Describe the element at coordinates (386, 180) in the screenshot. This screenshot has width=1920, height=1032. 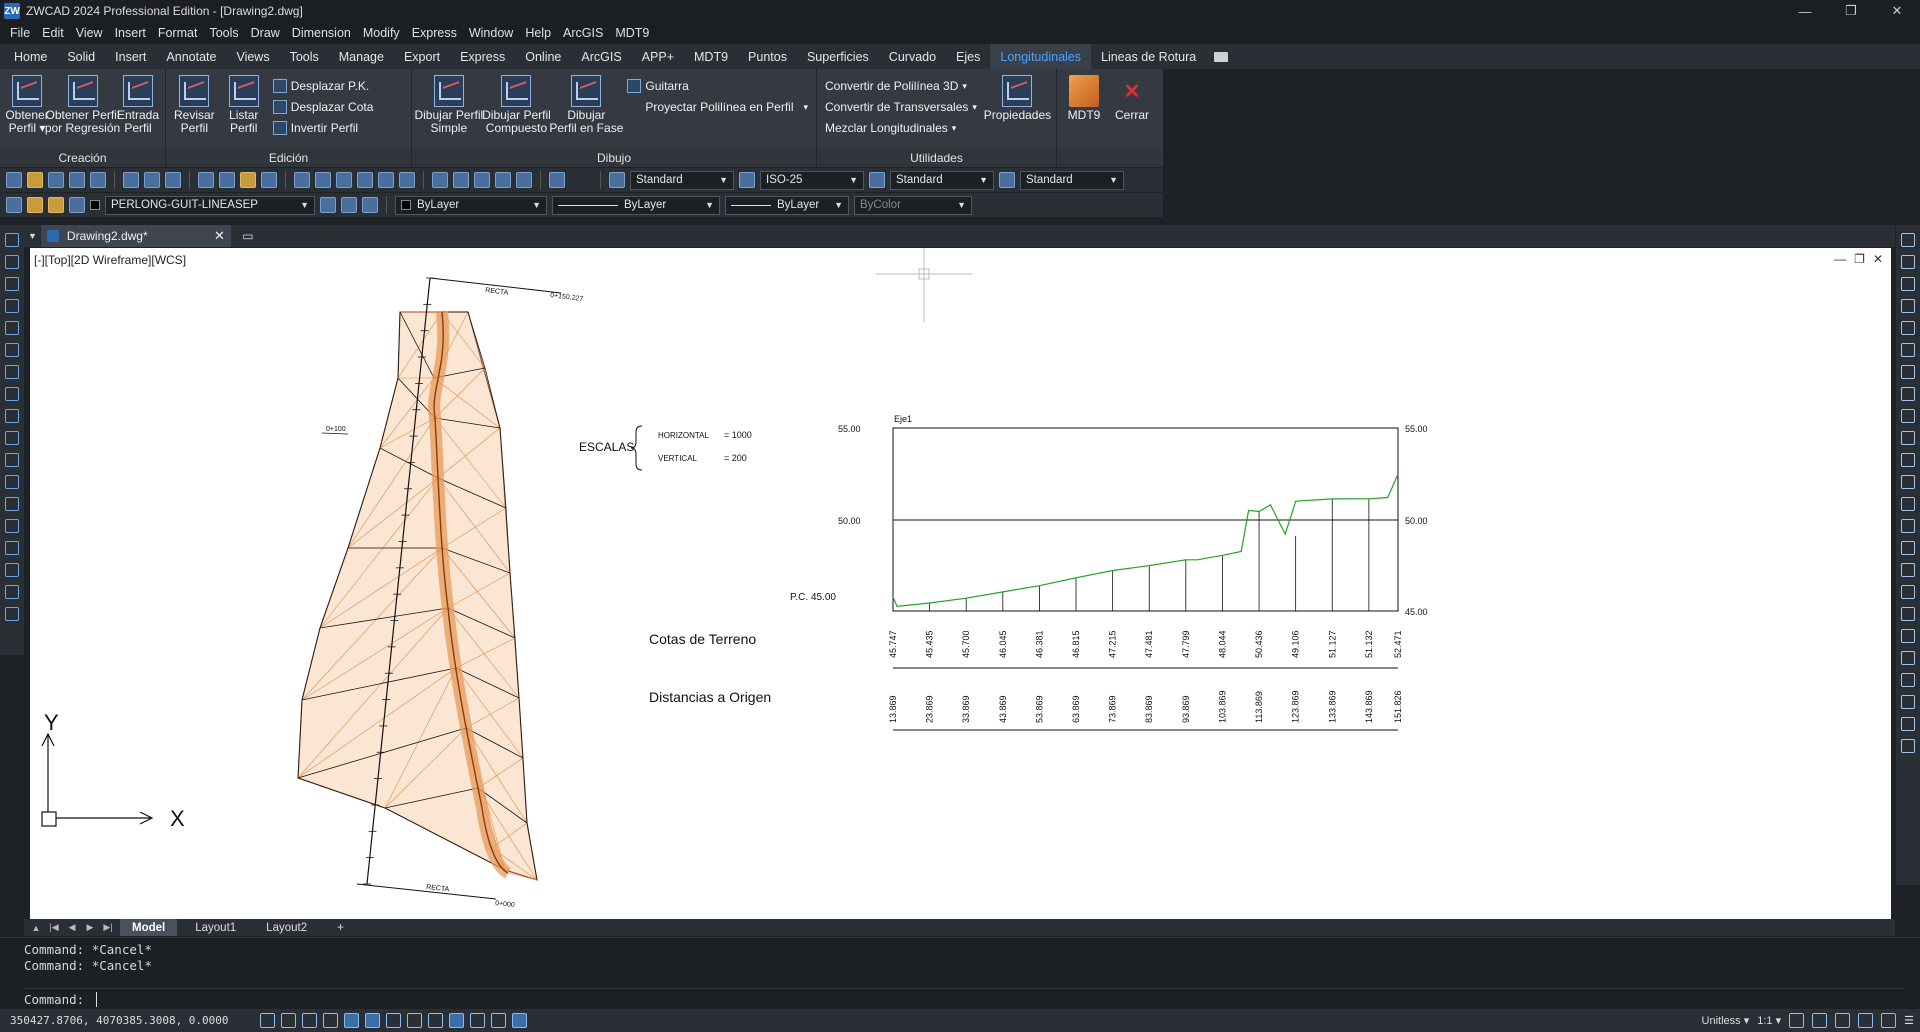
I see `zoom-window-icon` at that location.